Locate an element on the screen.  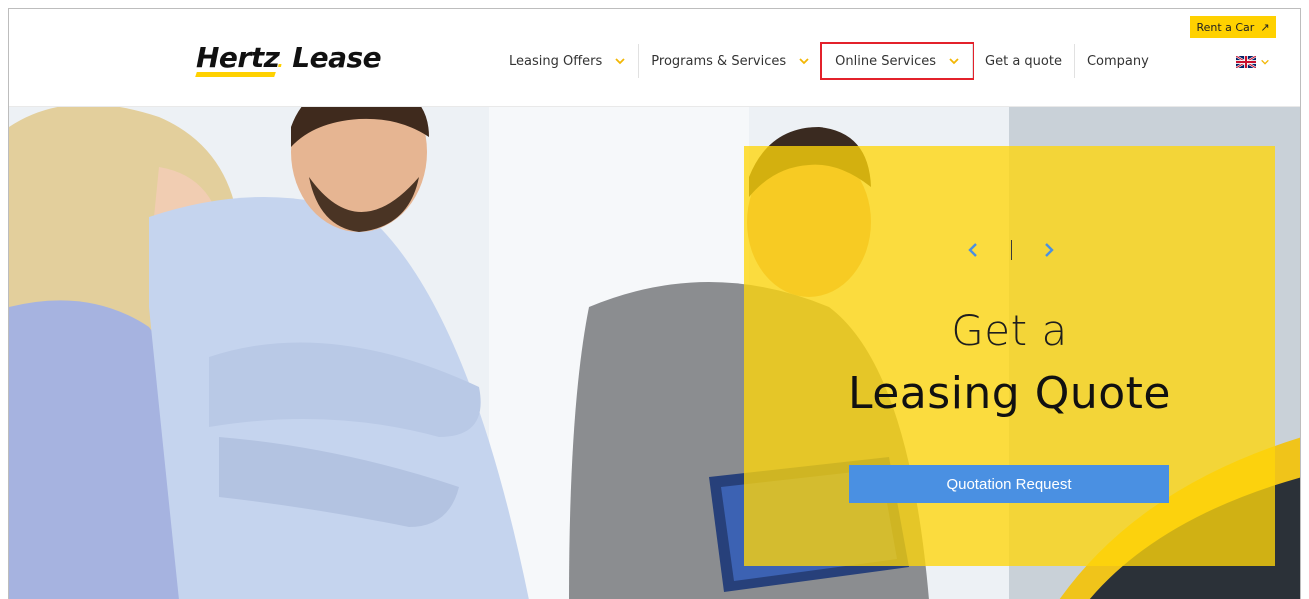
nav-company: Company is located at coordinates (1117, 61).